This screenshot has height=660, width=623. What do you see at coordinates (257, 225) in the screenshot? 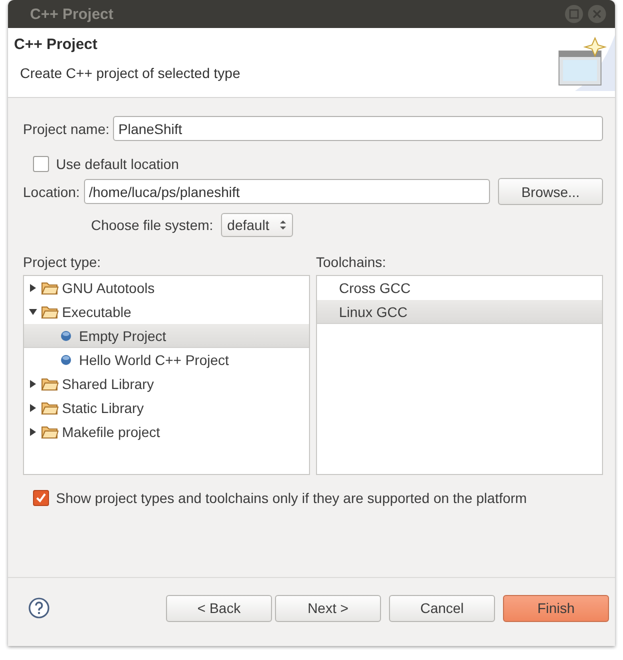
I see `file-system-dropdown: default` at bounding box center [257, 225].